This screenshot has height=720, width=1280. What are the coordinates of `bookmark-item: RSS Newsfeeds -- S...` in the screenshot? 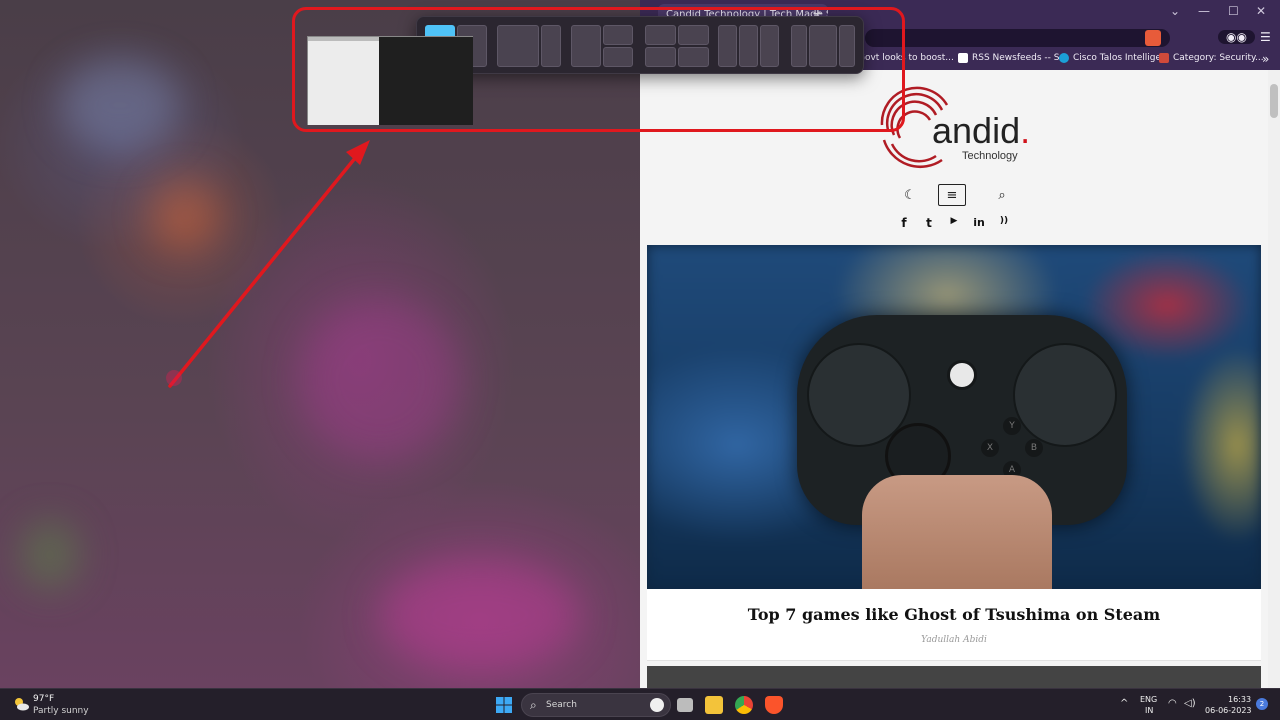 It's located at (1013, 58).